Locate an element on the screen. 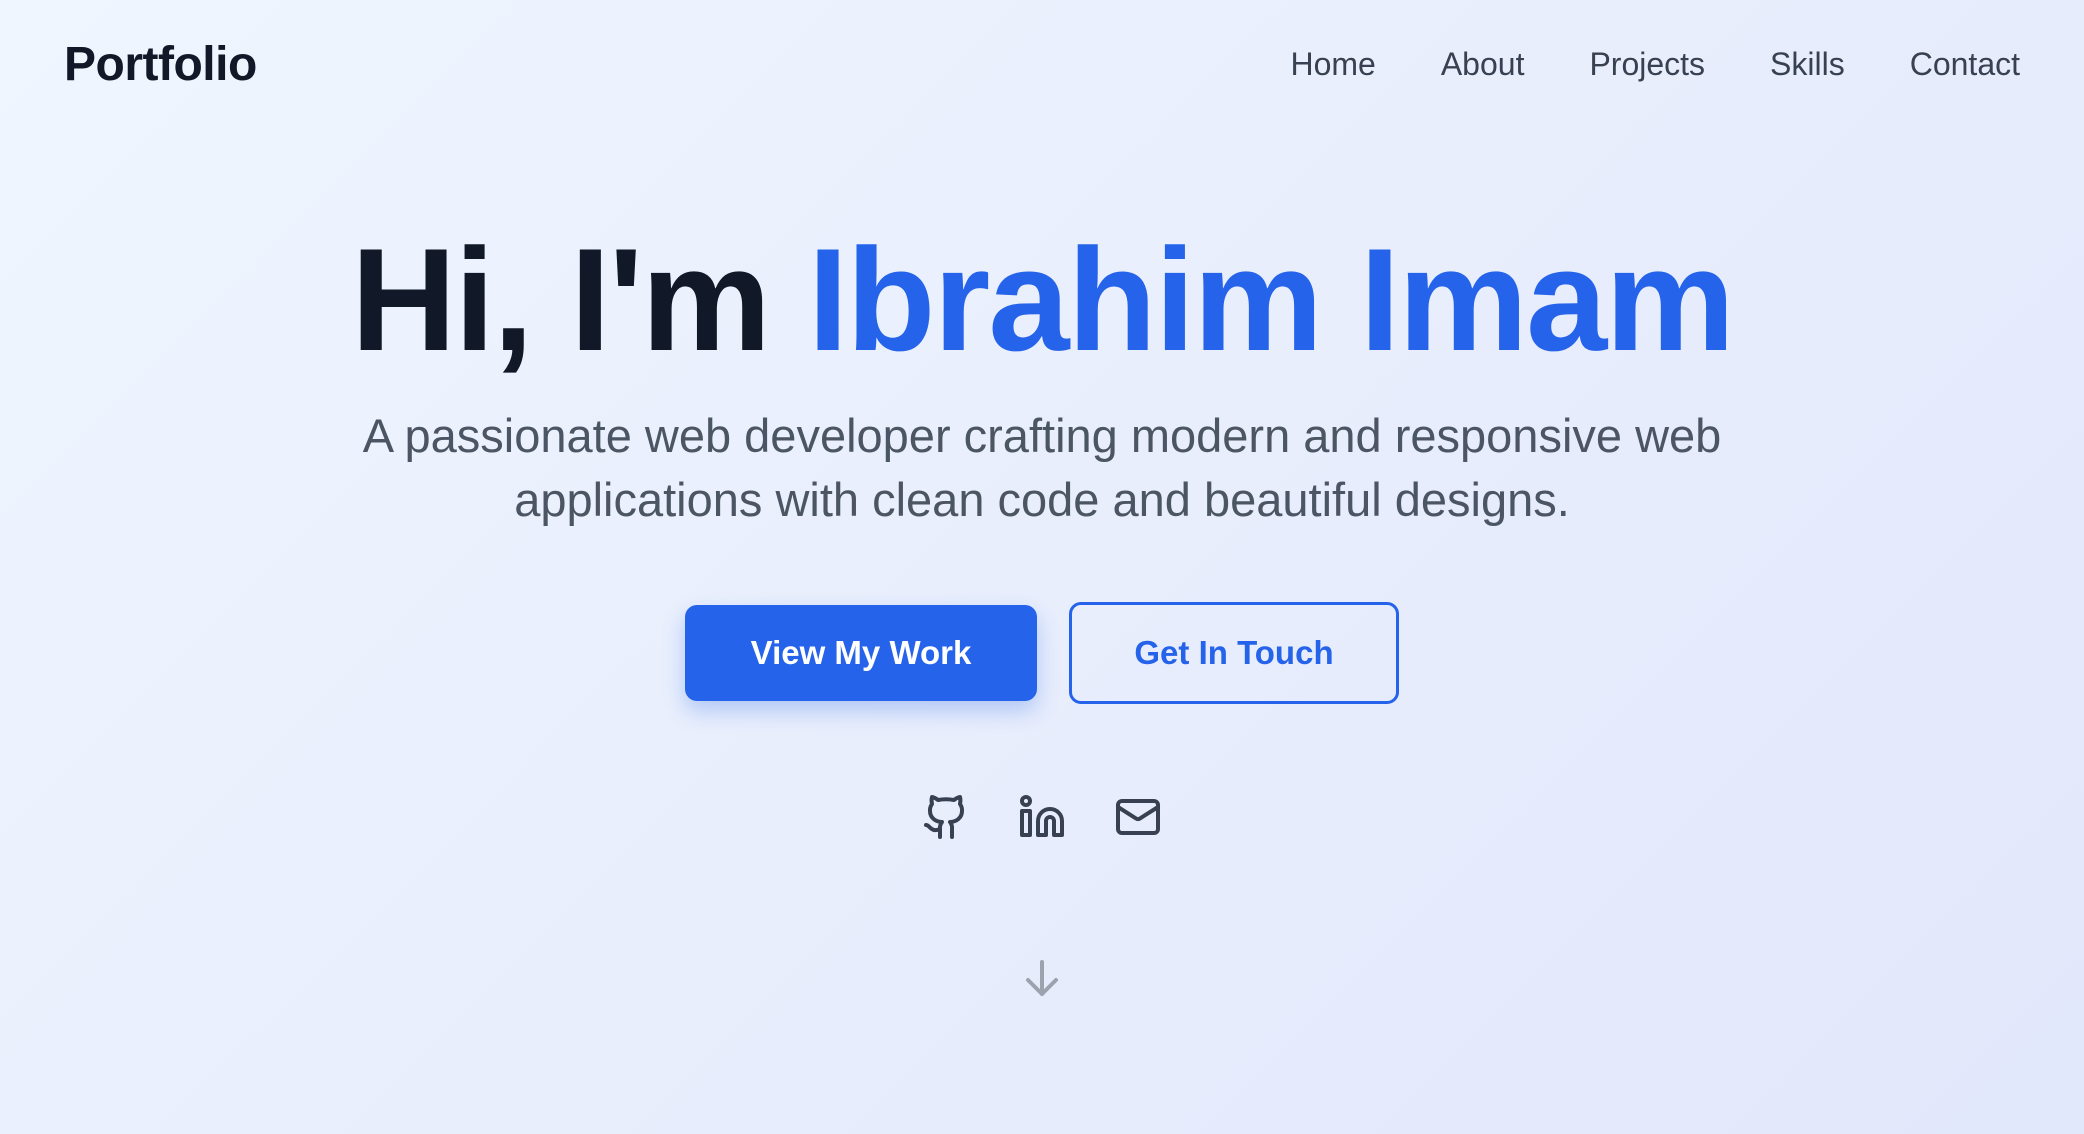  nav-link-contact: Contact is located at coordinates (1965, 64).